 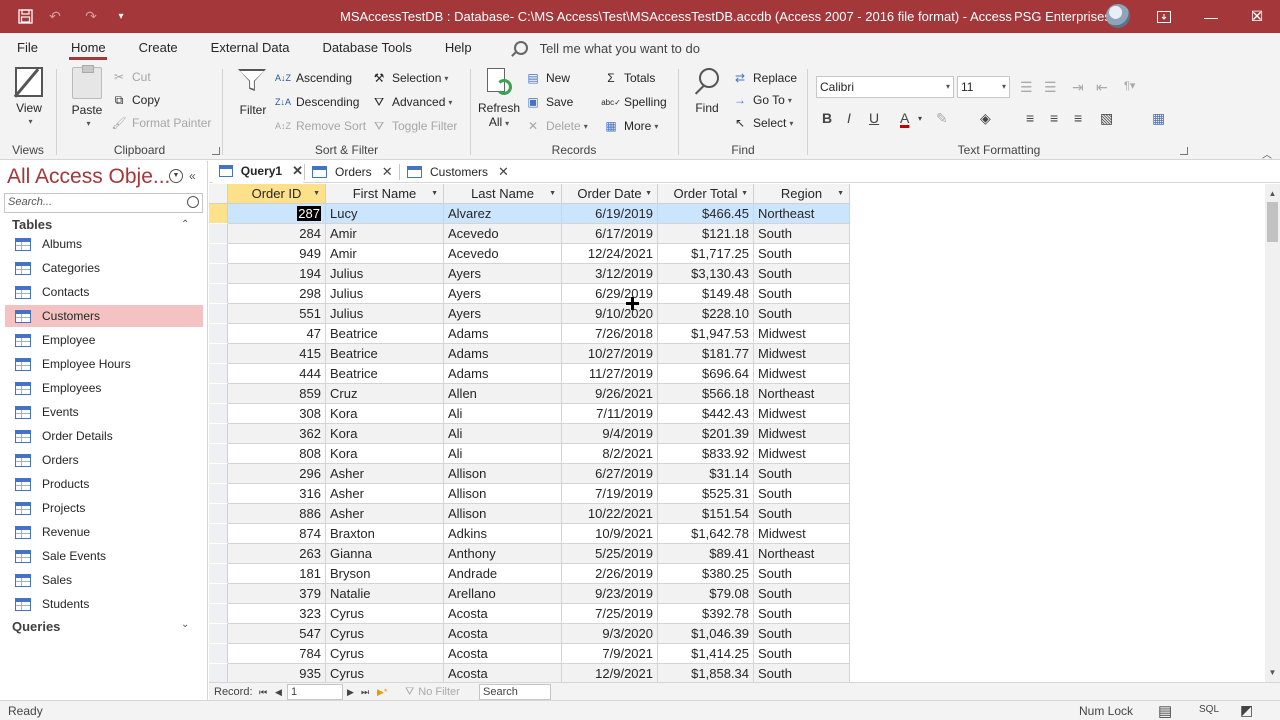 What do you see at coordinates (1106, 118) in the screenshot?
I see `gridlines-icon: ▧` at bounding box center [1106, 118].